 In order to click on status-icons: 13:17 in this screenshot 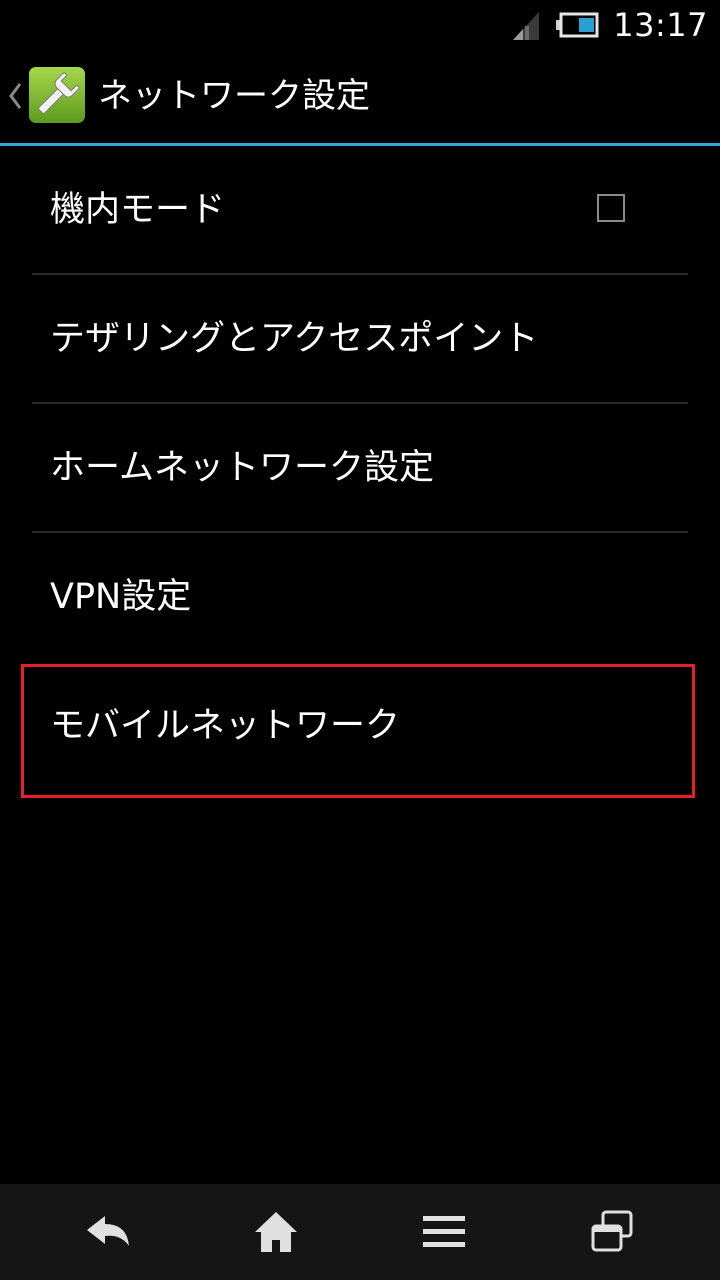, I will do `click(609, 25)`.